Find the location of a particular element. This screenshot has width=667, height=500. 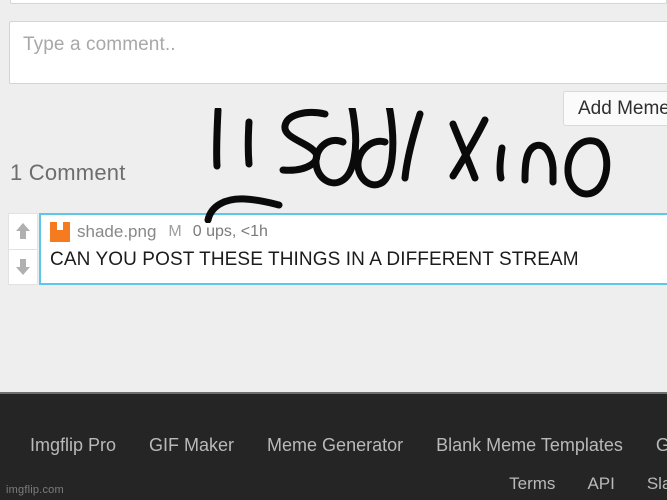

clipped-top-panel is located at coordinates (338, 2).